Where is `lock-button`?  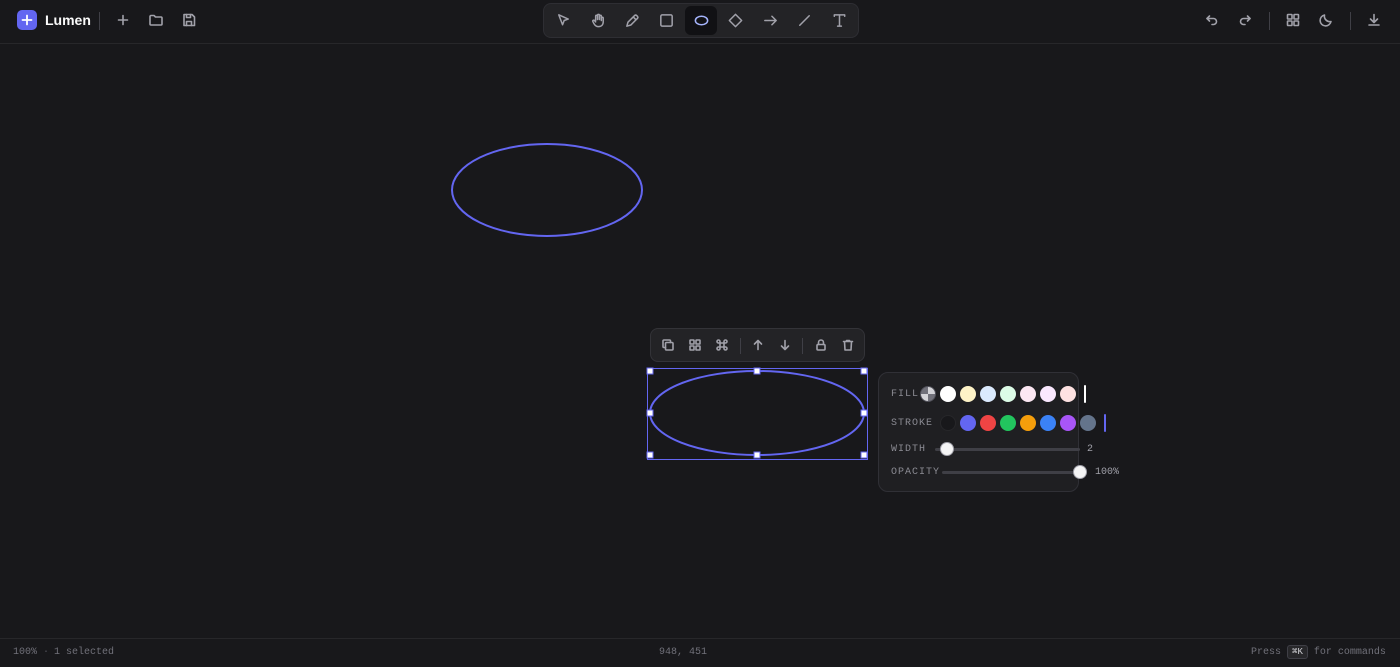 lock-button is located at coordinates (821, 345).